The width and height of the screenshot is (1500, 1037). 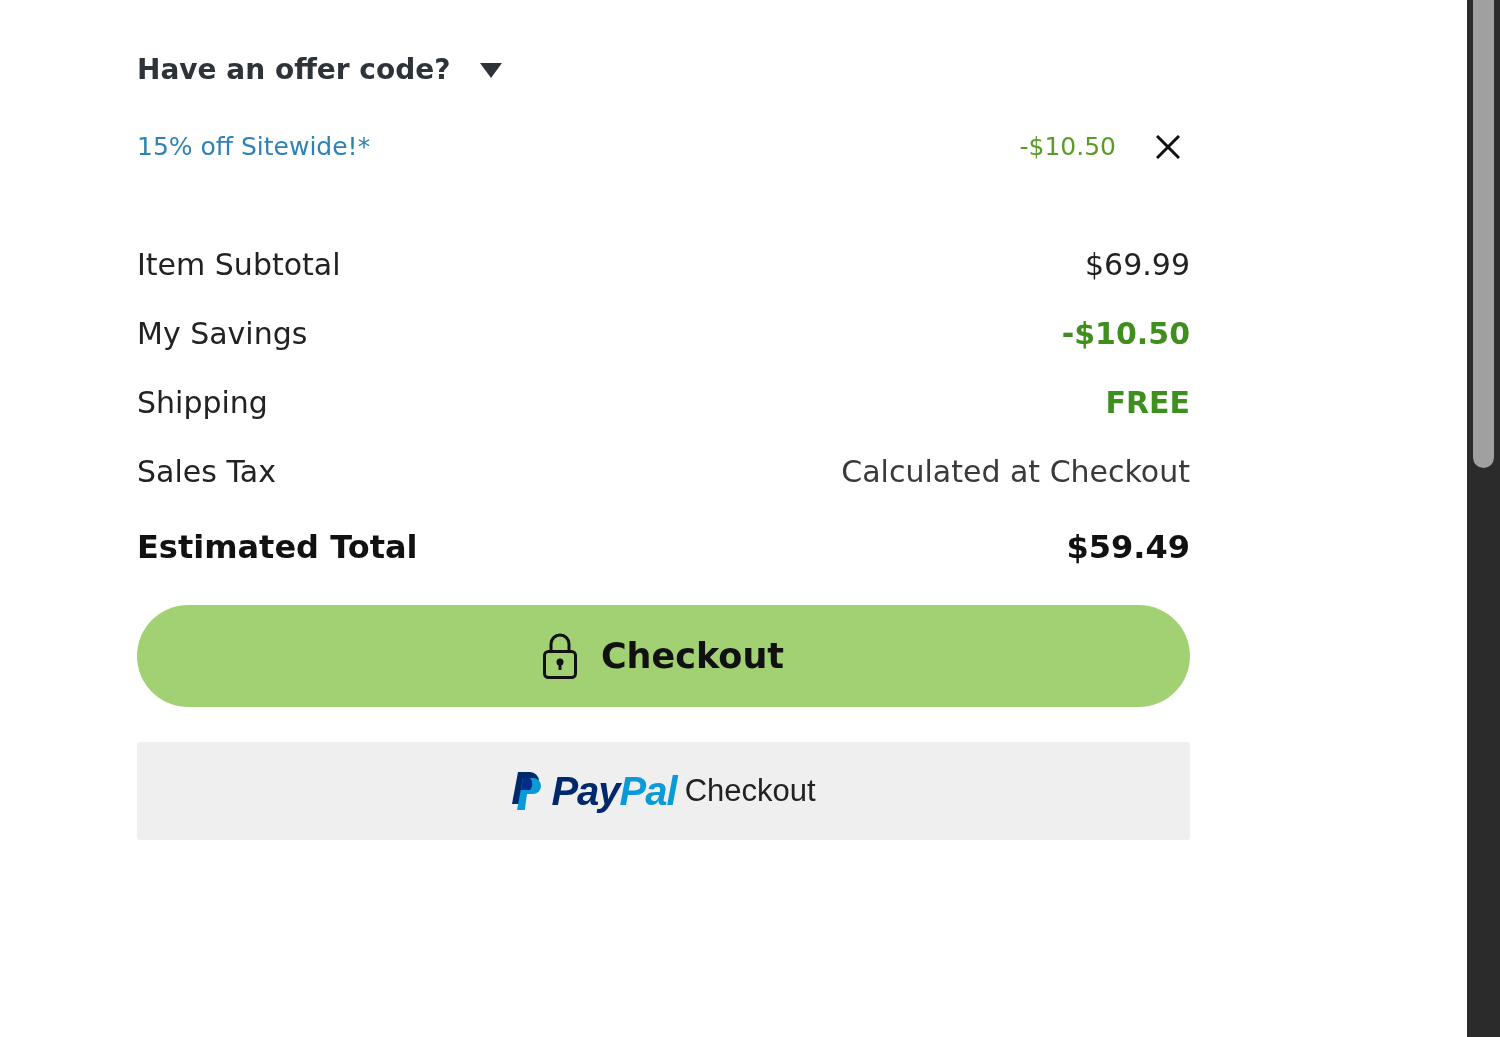 I want to click on offer-link: 15% off Sitewide!*, so click(x=254, y=147).